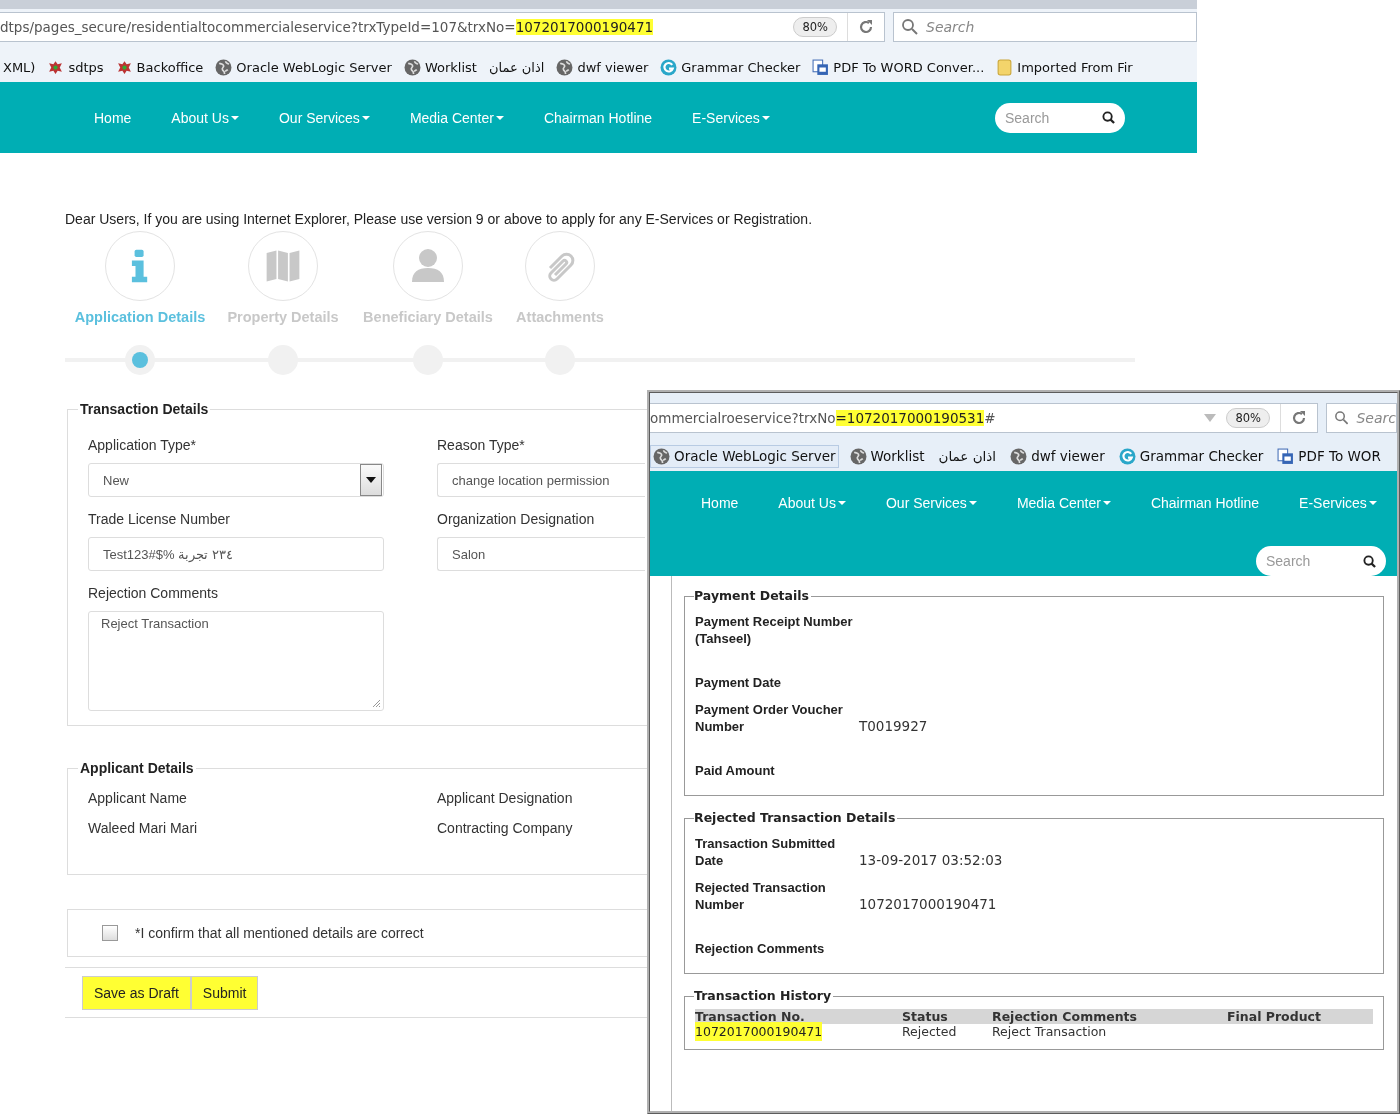 This screenshot has height=1114, width=1400. I want to click on resize-grip-icon, so click(376, 703).